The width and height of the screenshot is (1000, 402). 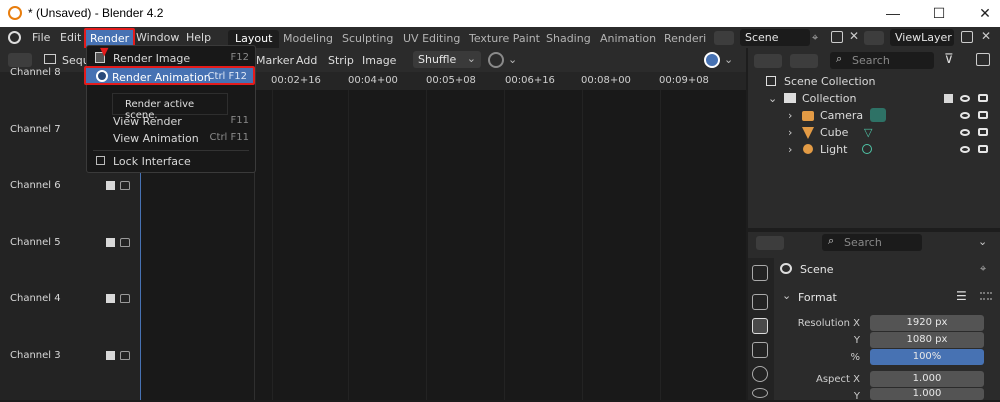 I want to click on viewlayer-field: ViewLayer, so click(x=922, y=37).